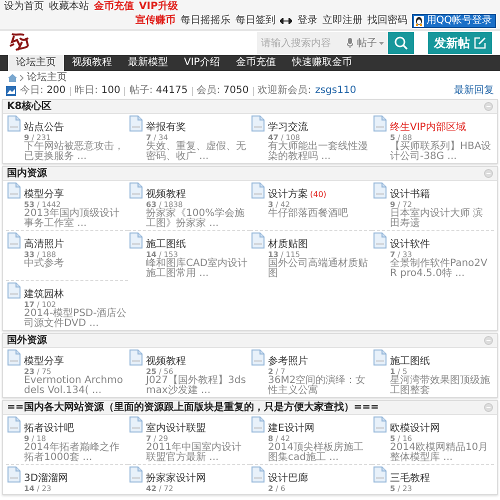 Image resolution: width=500 pixels, height=500 pixels. Describe the element at coordinates (318, 194) in the screenshot. I see `new-count: (40)` at that location.